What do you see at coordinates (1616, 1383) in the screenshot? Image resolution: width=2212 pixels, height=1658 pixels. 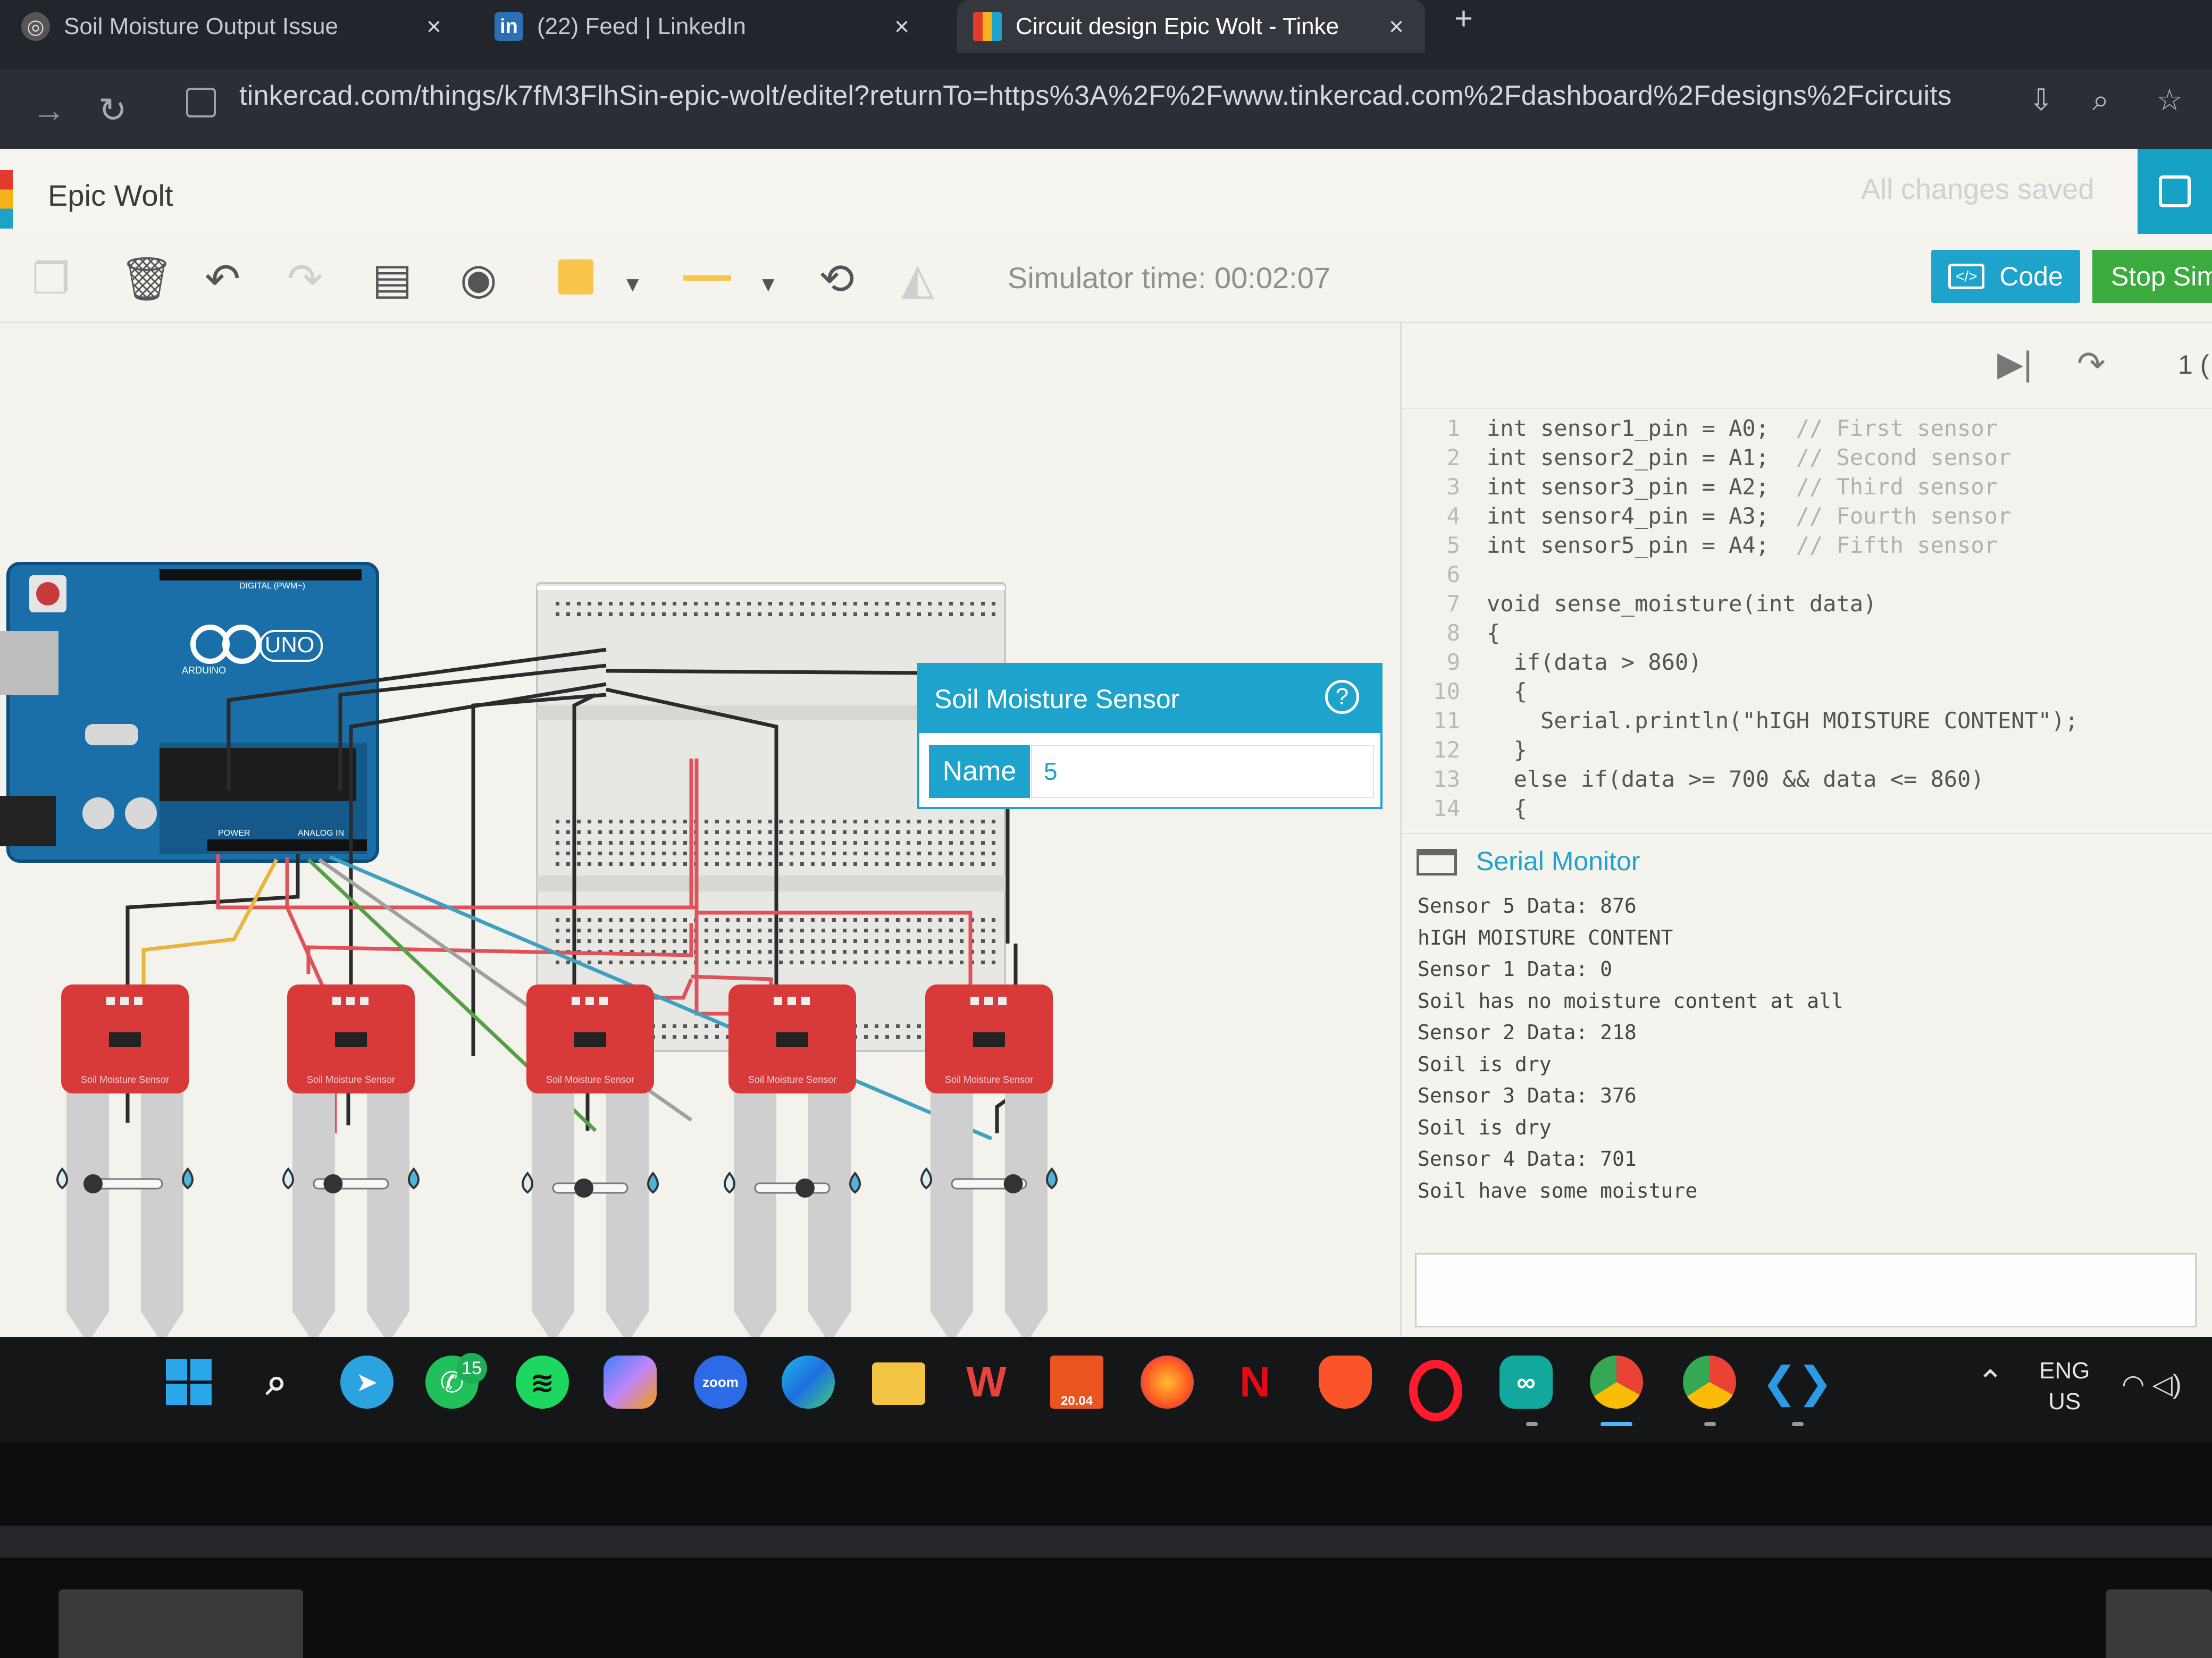 I see `chrome-icon` at bounding box center [1616, 1383].